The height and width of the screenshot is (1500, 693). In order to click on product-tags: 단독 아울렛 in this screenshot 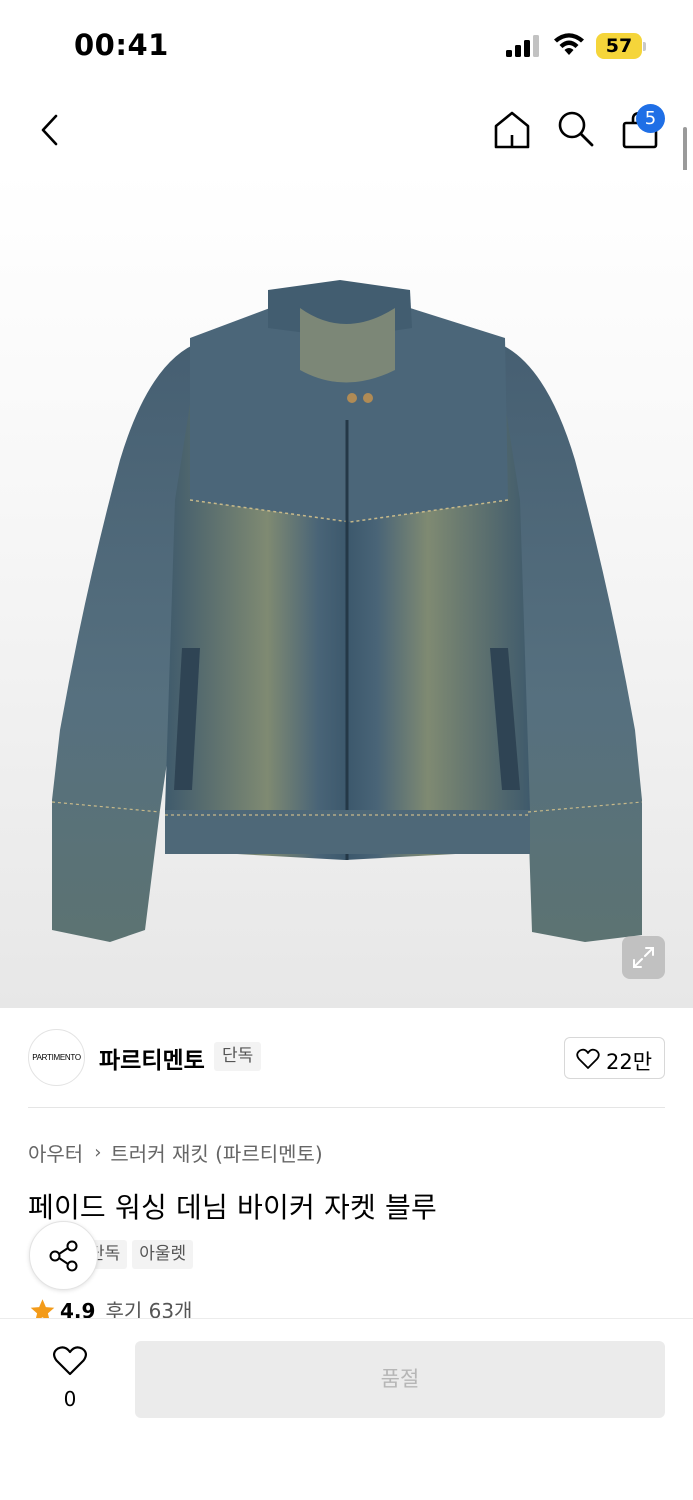, I will do `click(138, 1254)`.